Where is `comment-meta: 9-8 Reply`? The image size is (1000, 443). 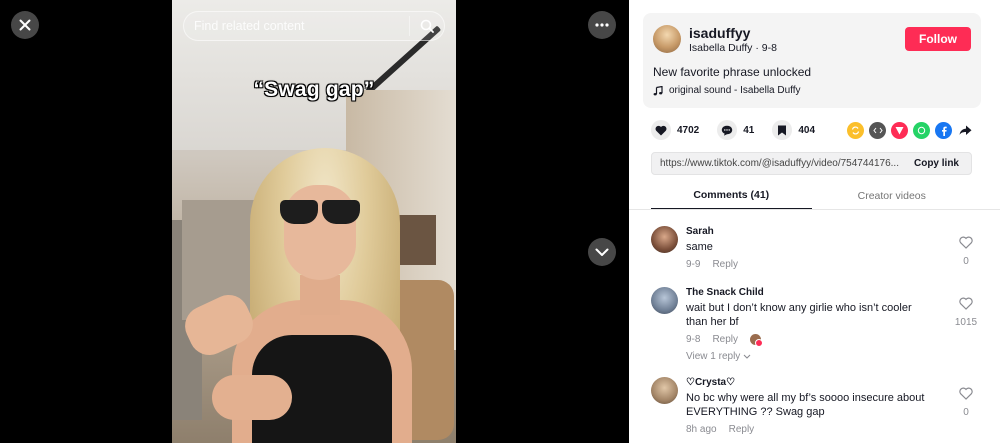
comment-meta: 9-8 Reply is located at coordinates (725, 340).